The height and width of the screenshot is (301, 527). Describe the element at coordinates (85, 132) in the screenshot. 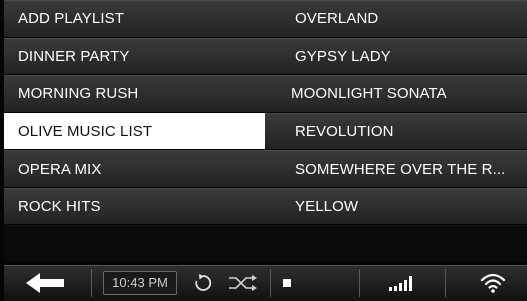

I see `playlist-item-label: OLIVE MUSIC LIST` at that location.